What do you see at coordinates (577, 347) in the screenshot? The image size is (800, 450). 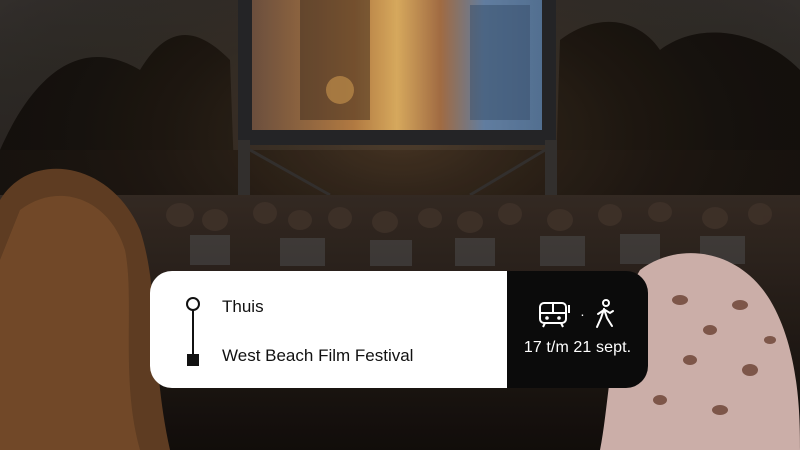 I see `event-dates: 17 t/m 21 sept.` at bounding box center [577, 347].